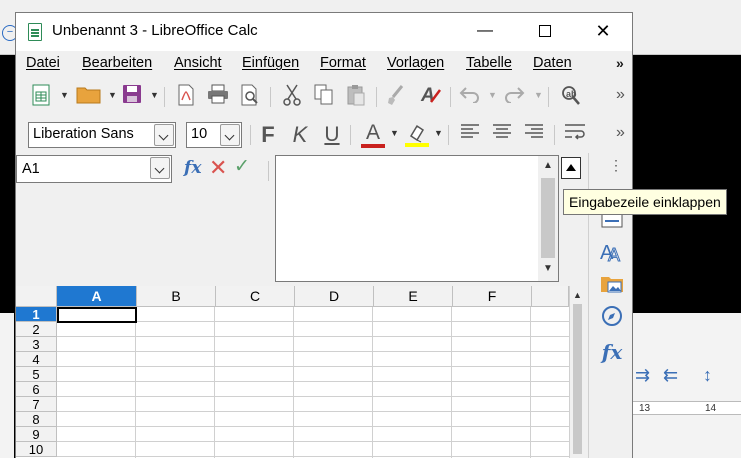 The height and width of the screenshot is (458, 741). I want to click on align-left-button, so click(470, 135).